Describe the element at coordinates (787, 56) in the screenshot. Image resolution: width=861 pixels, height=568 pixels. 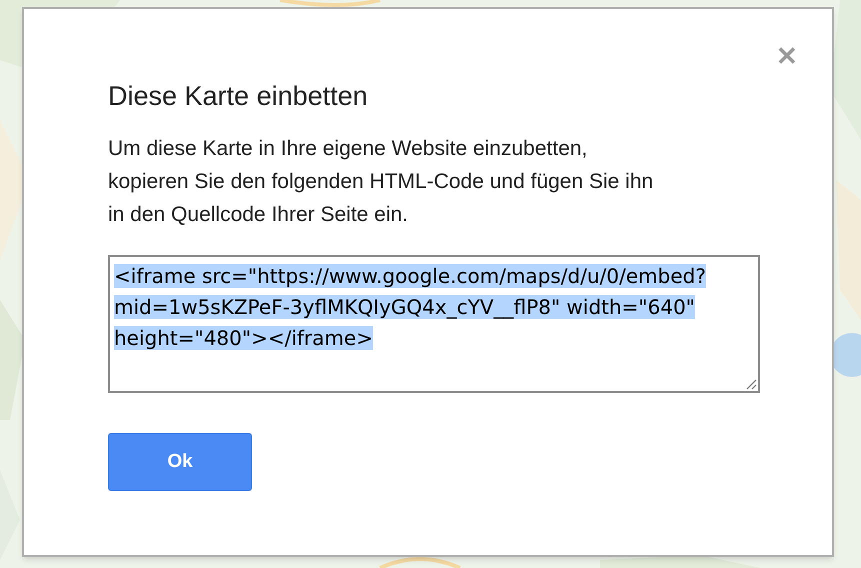
I see `close-button: ✕` at that location.